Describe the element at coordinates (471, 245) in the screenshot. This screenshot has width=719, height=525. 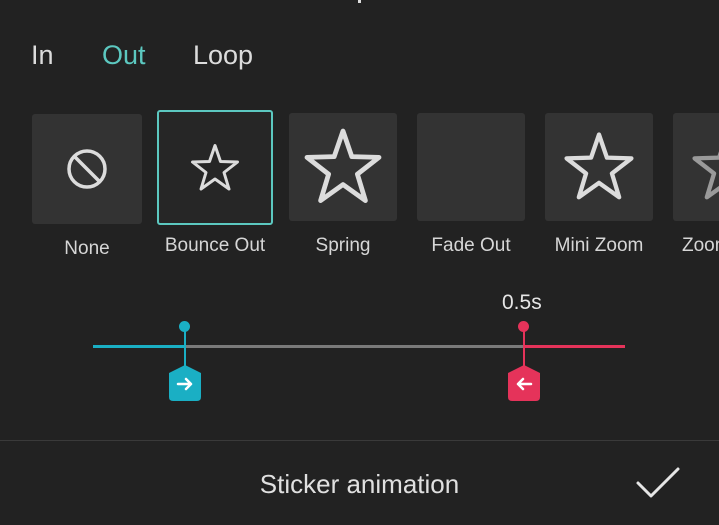
I see `preset-label: Fade Out` at that location.